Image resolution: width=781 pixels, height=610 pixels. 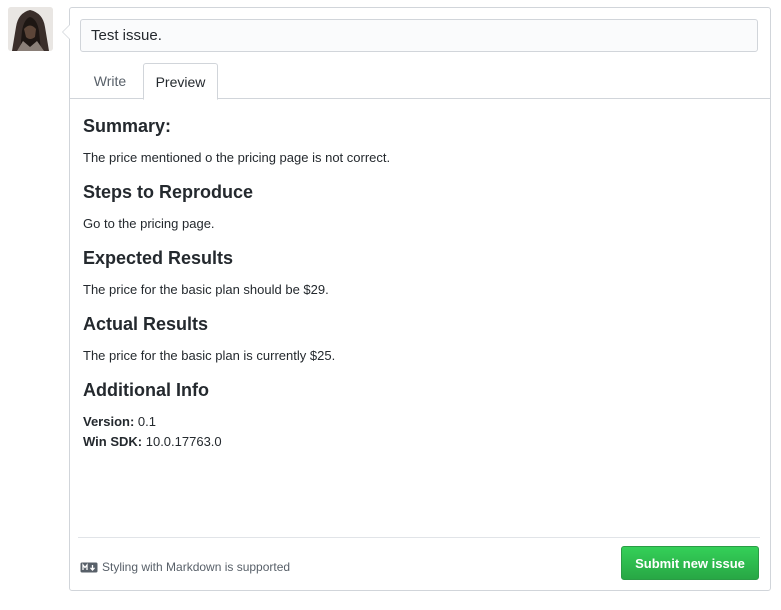 What do you see at coordinates (419, 35) in the screenshot?
I see `issue-title-input` at bounding box center [419, 35].